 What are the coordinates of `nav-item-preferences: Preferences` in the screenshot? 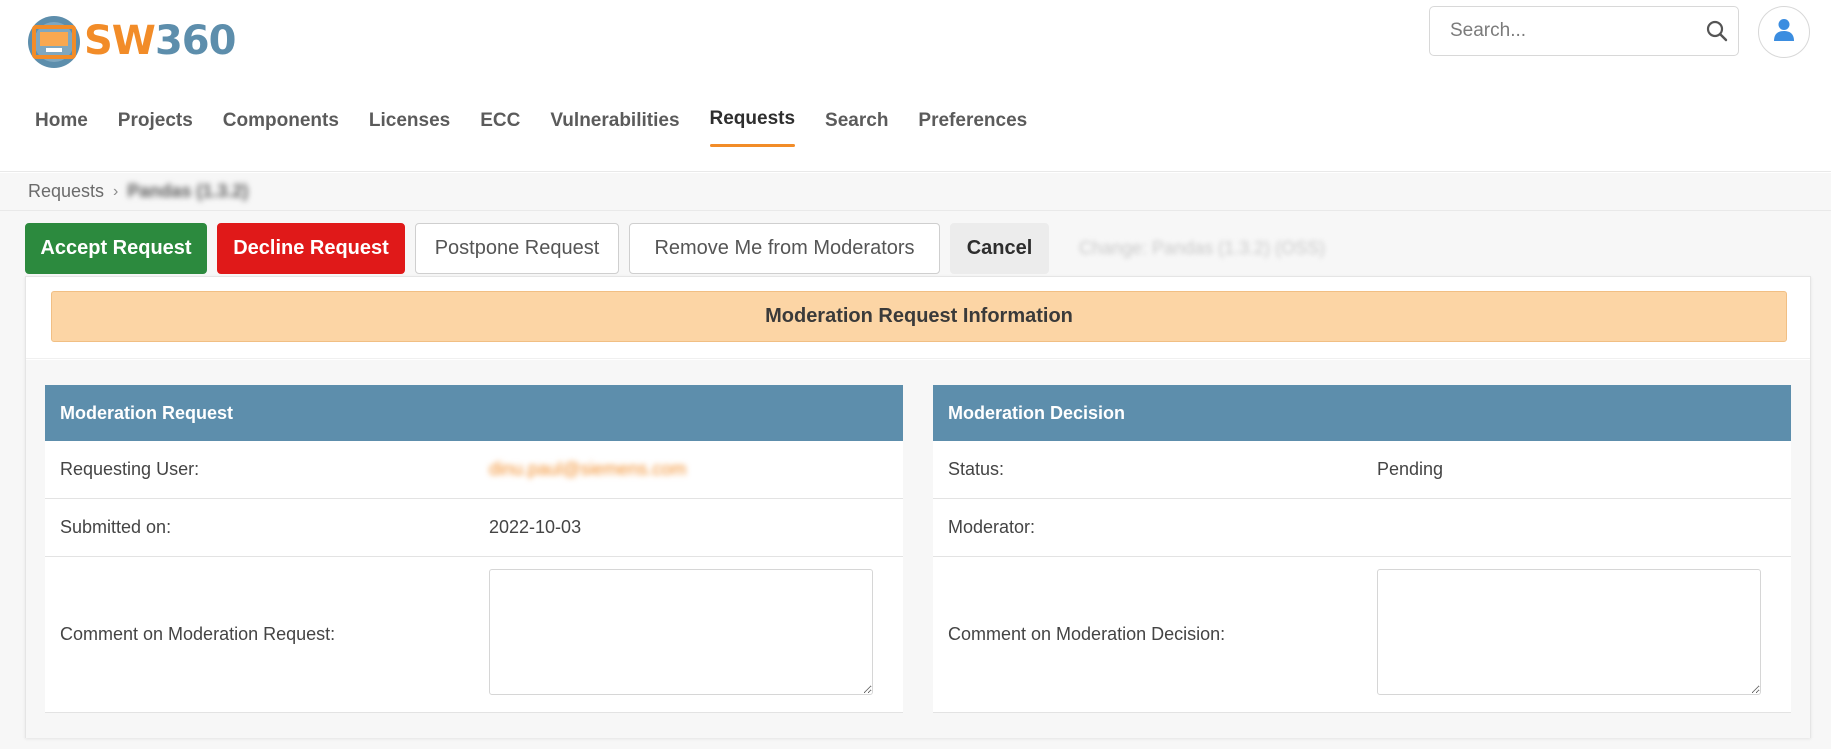 It's located at (972, 124).